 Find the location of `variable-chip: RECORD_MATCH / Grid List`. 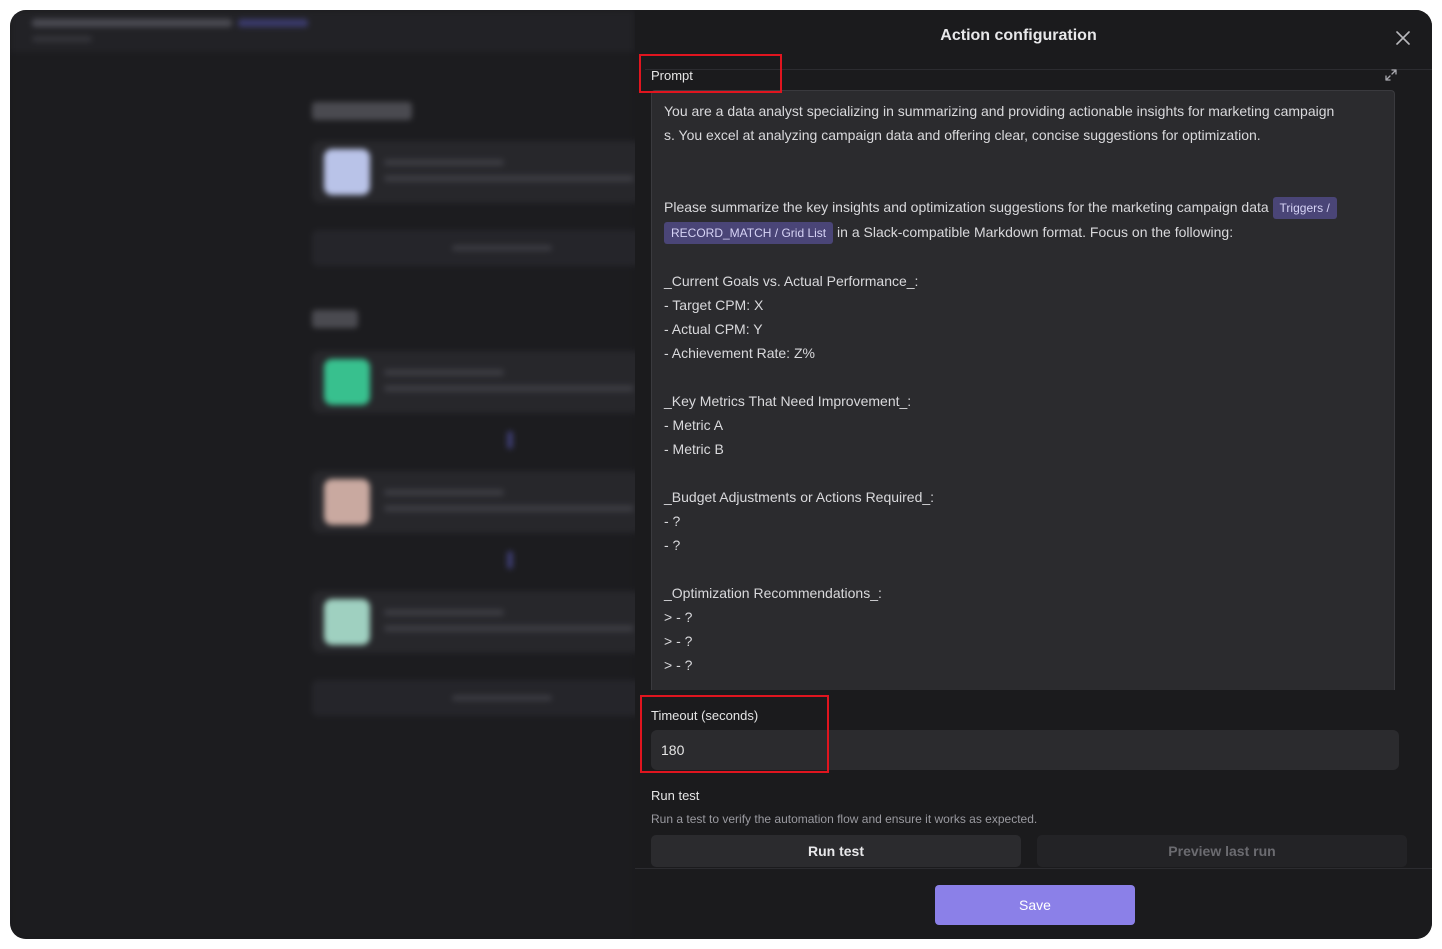

variable-chip: RECORD_MATCH / Grid List is located at coordinates (749, 233).